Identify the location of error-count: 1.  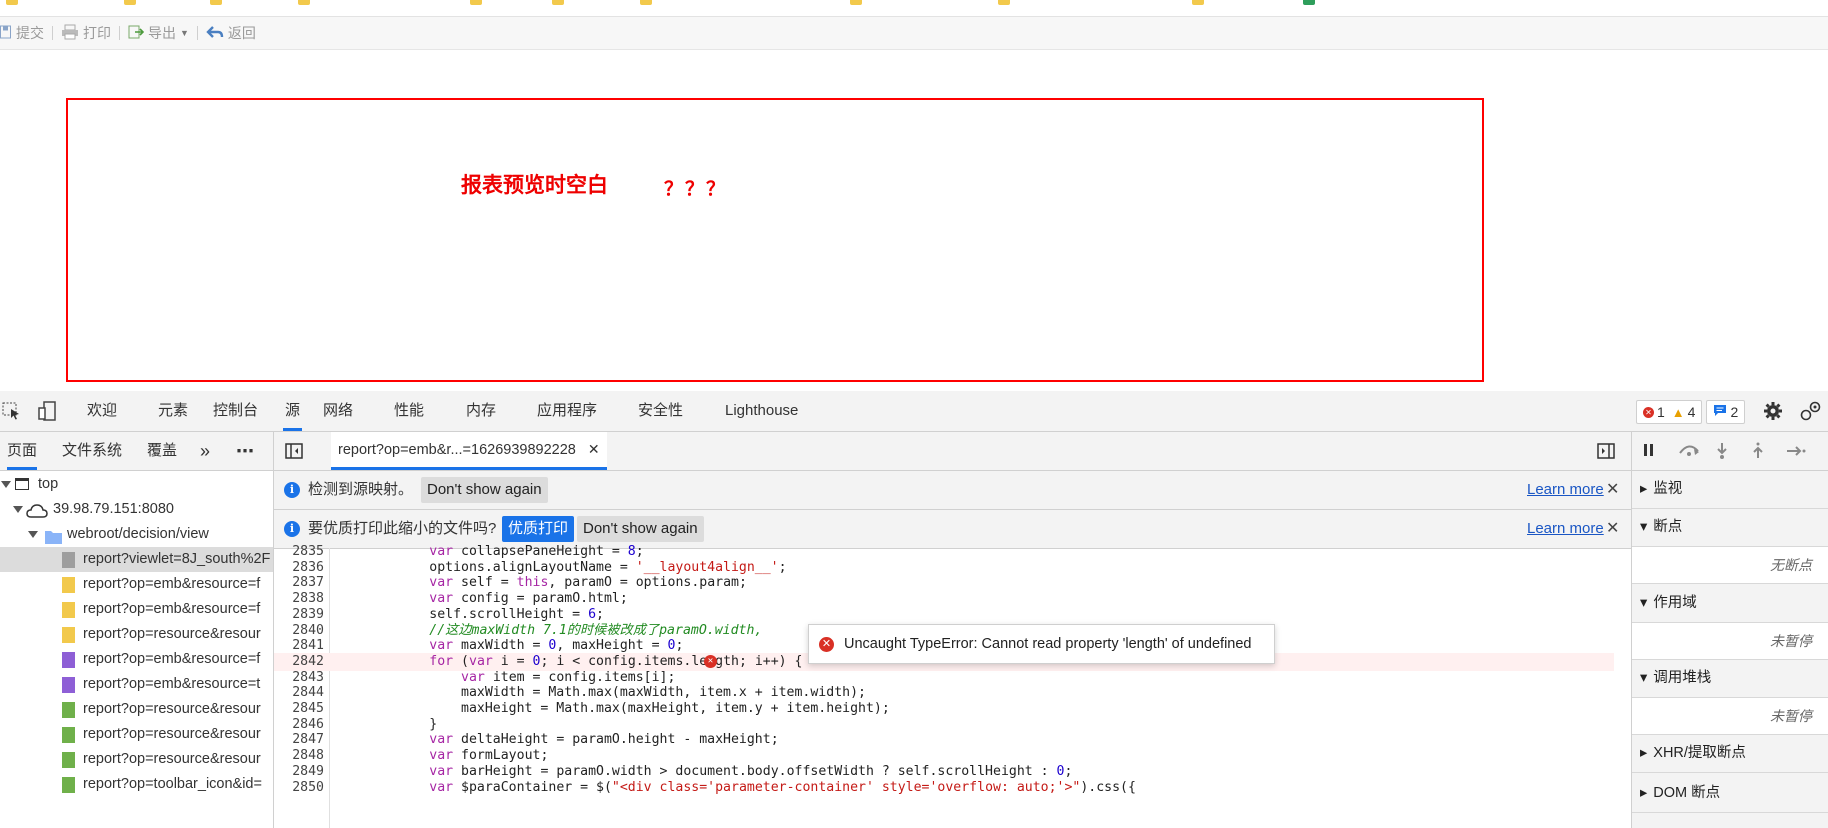
(1661, 412).